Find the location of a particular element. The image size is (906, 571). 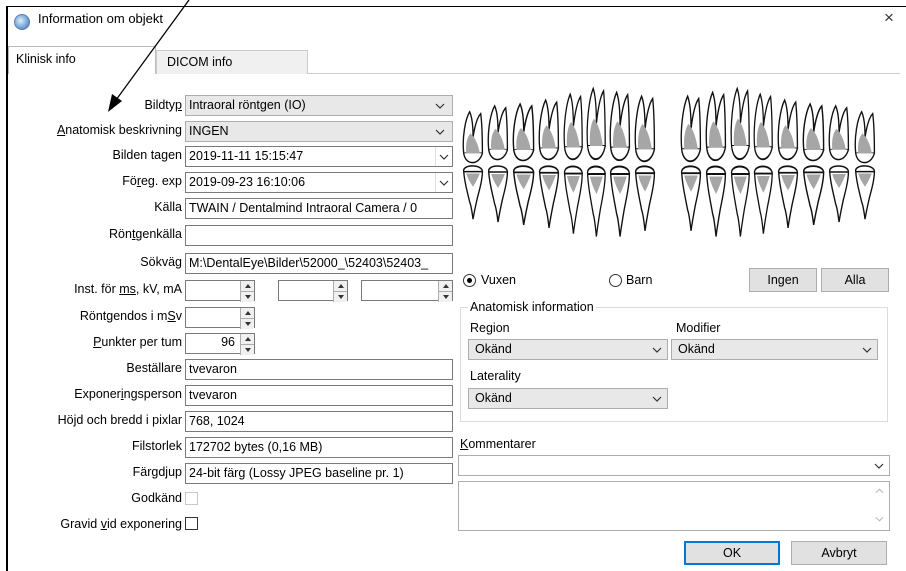

rontgenkalla-field is located at coordinates (319, 235).